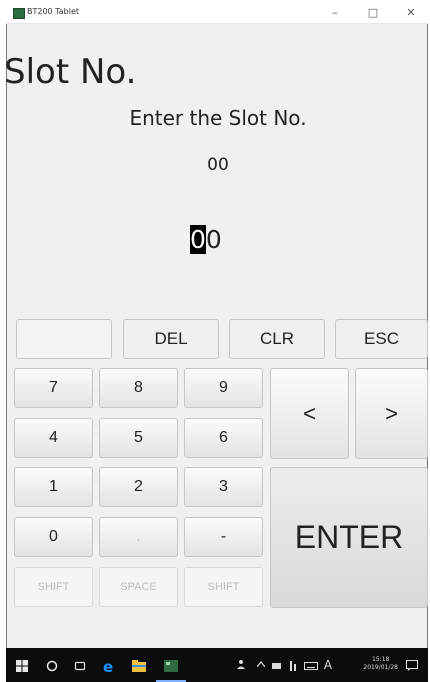  What do you see at coordinates (53, 537) in the screenshot?
I see `key-0: 0` at bounding box center [53, 537].